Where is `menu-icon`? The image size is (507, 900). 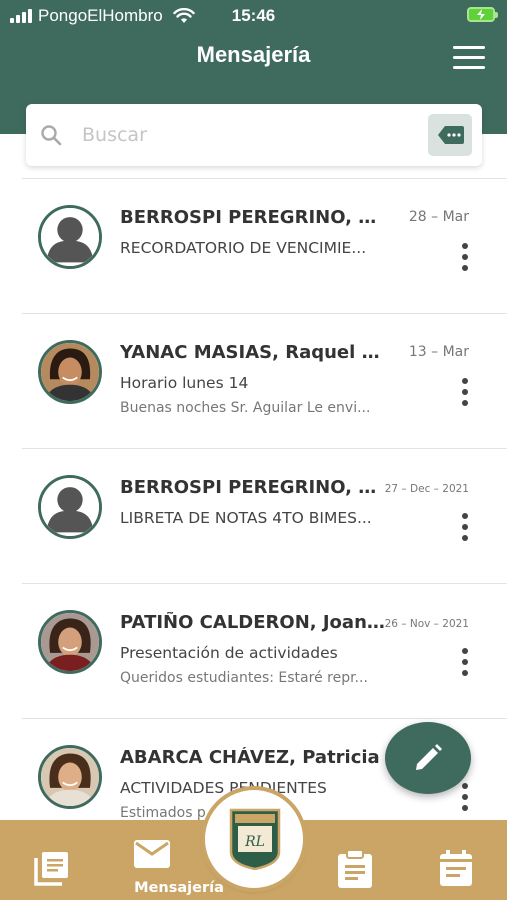
menu-icon is located at coordinates (469, 58).